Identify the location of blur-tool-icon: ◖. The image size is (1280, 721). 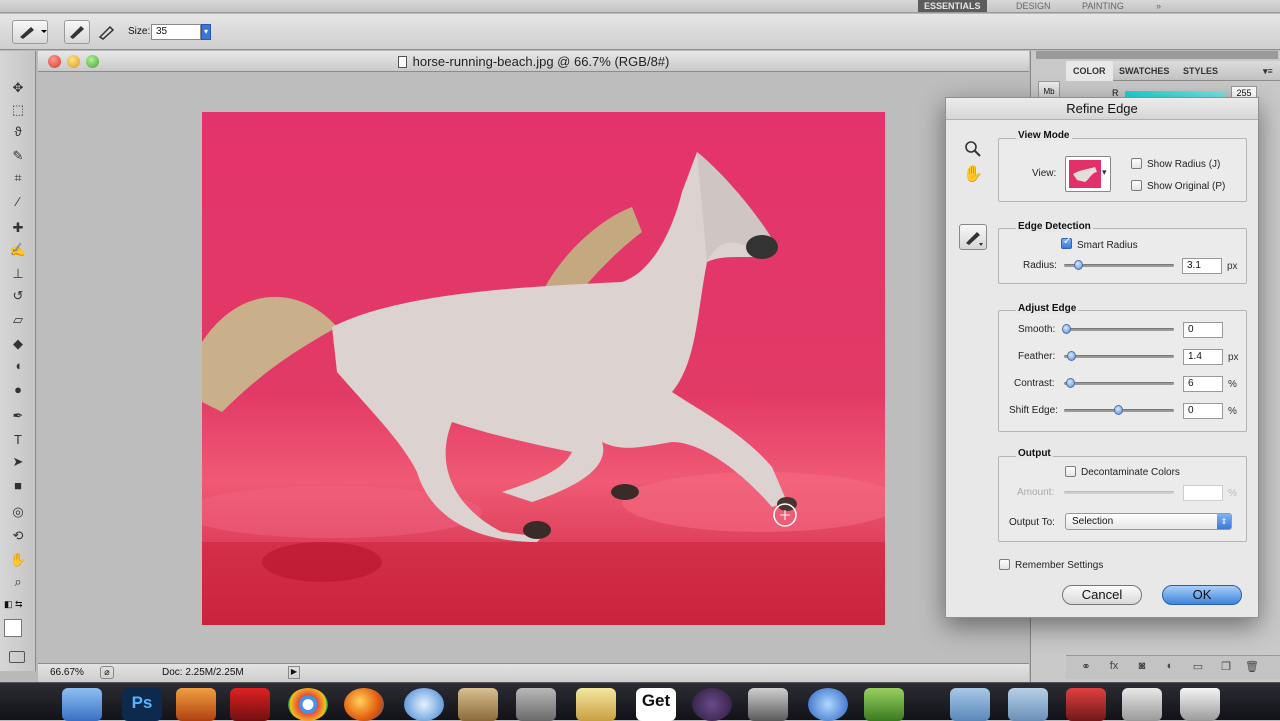
(18, 366).